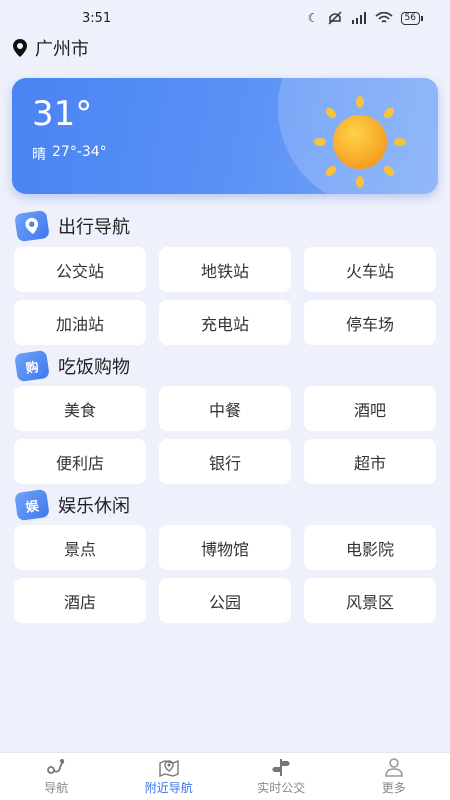  Describe the element at coordinates (80, 461) in the screenshot. I see `category-convenience-store: 便利店` at that location.